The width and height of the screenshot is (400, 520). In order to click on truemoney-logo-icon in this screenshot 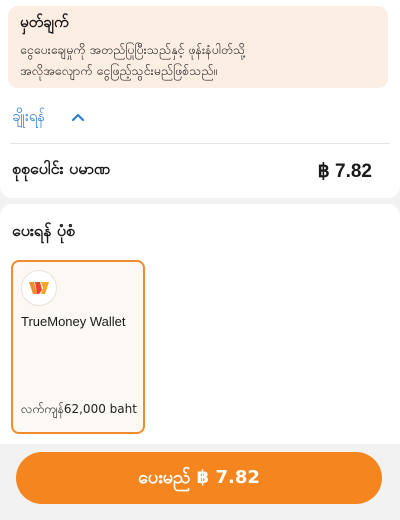, I will do `click(39, 288)`.